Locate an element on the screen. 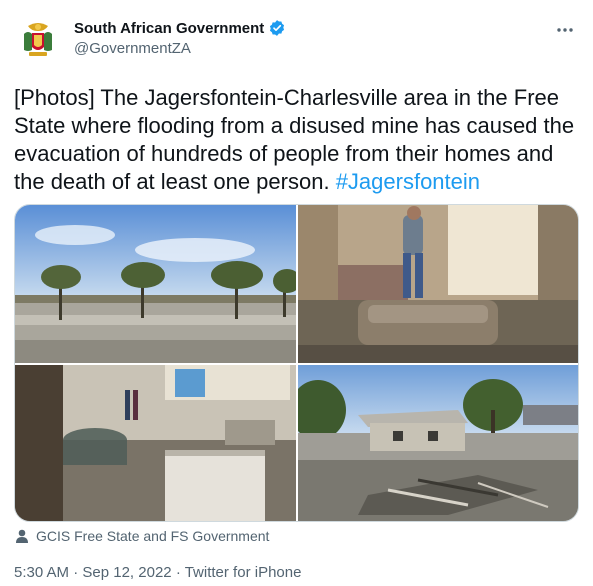 The height and width of the screenshot is (586, 593). avatar is located at coordinates (38, 40).